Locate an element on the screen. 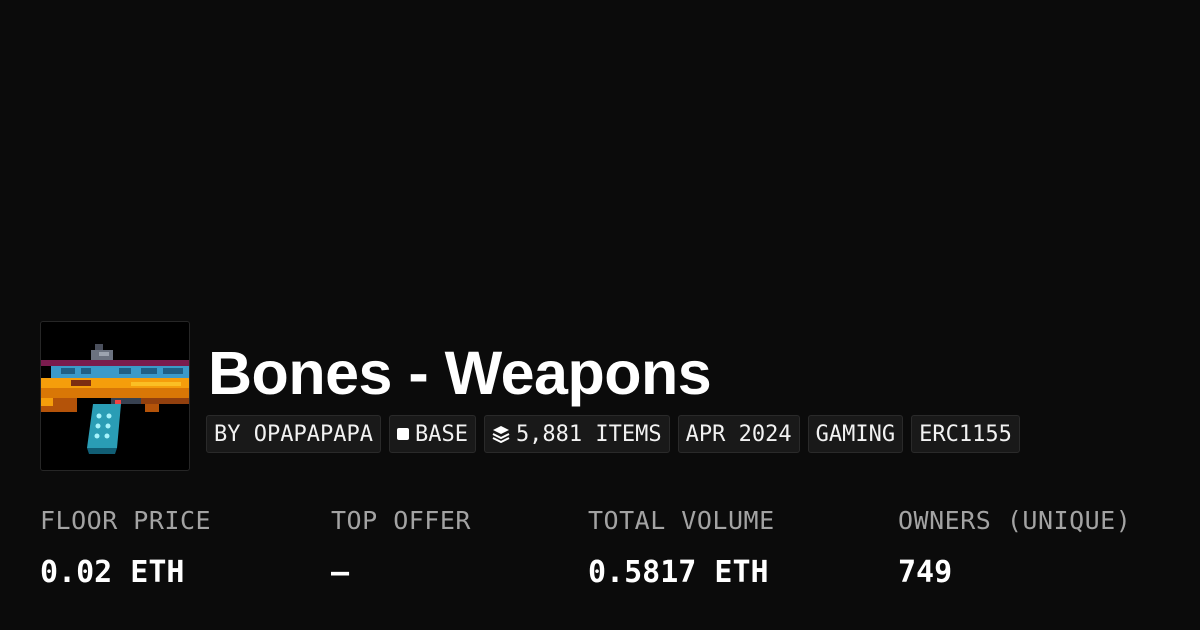  total-volume-value: 0.5817 ETH is located at coordinates (678, 572).